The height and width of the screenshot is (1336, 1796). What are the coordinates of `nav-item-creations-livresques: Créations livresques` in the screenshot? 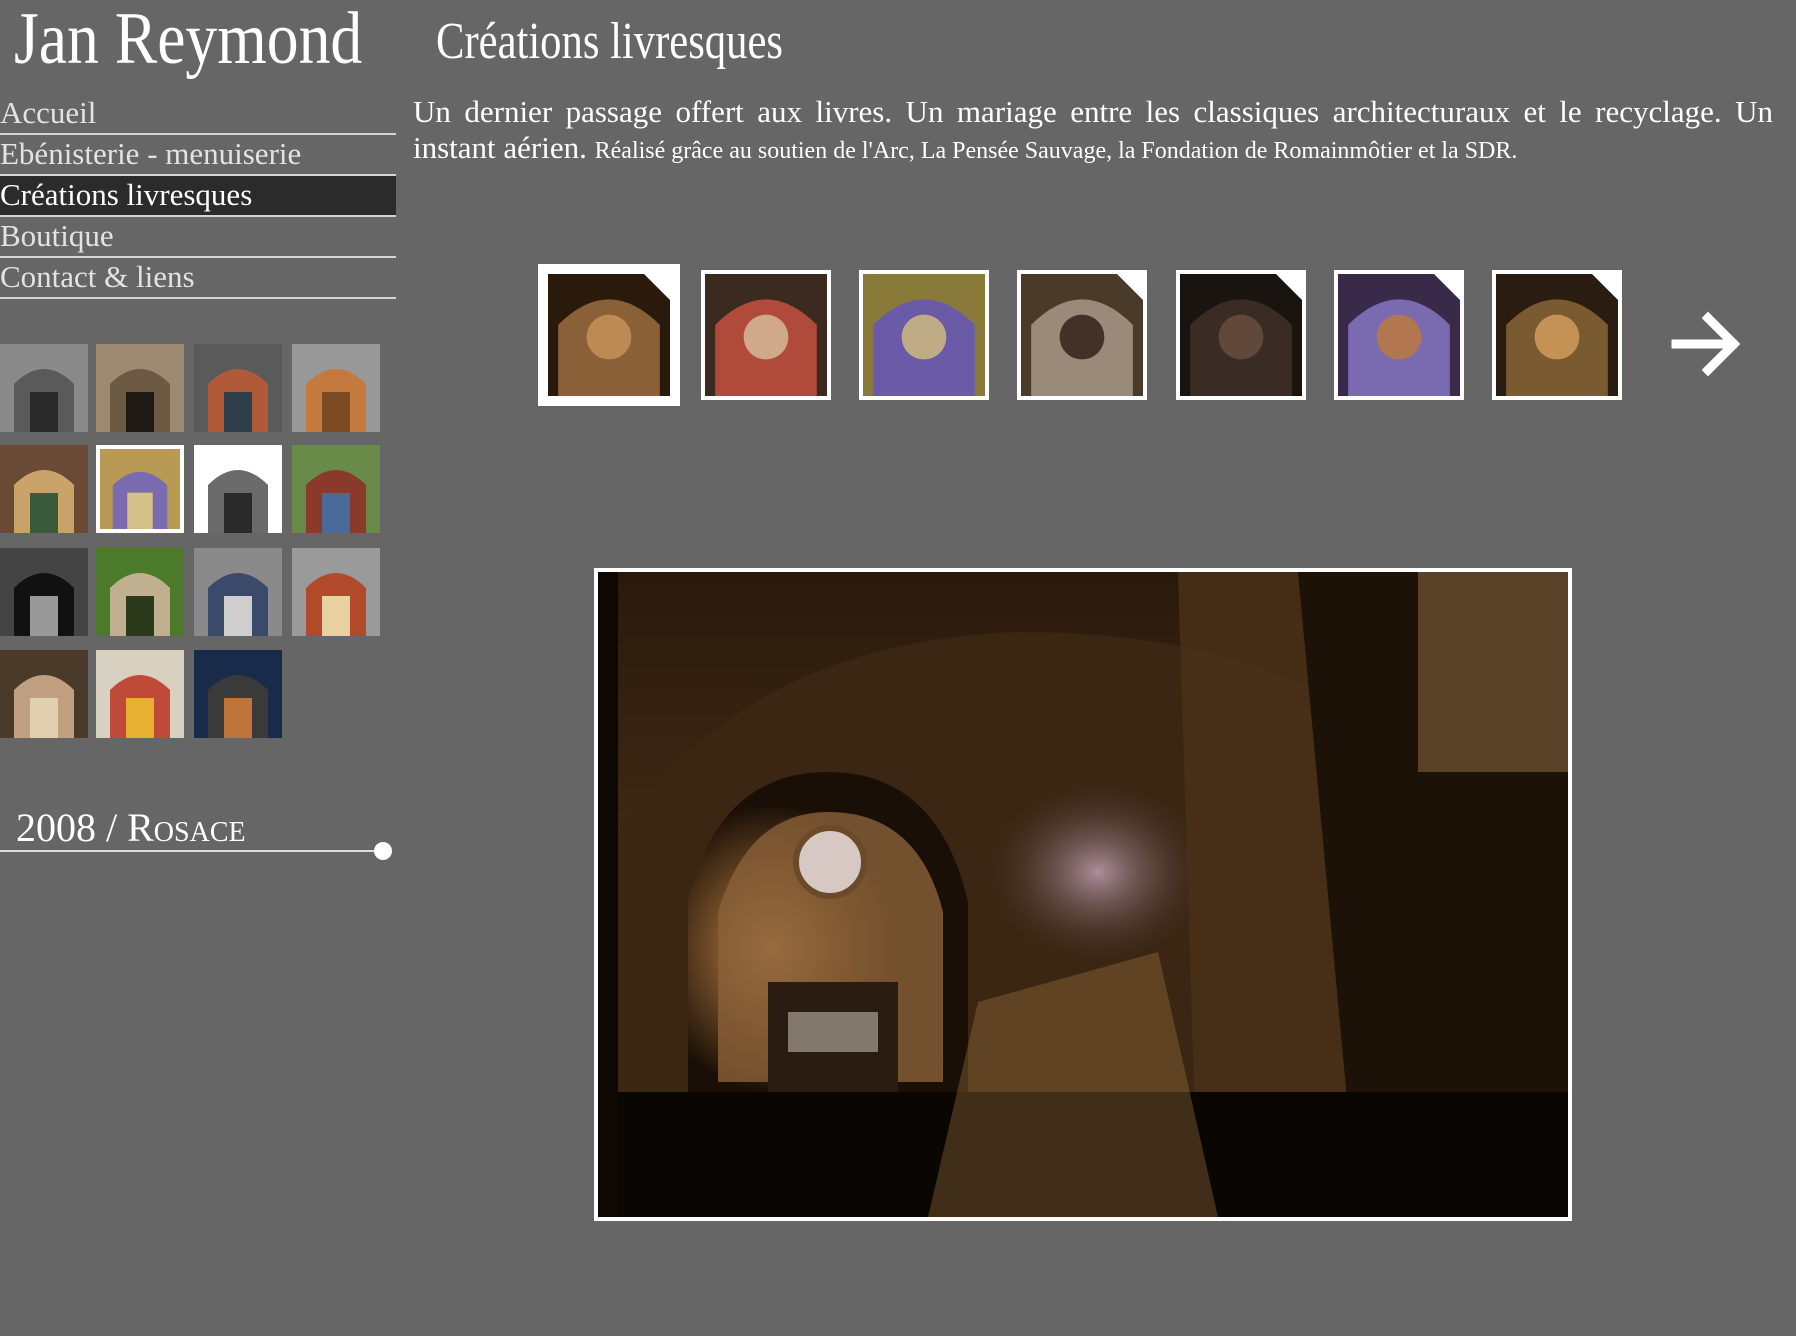 It's located at (198, 196).